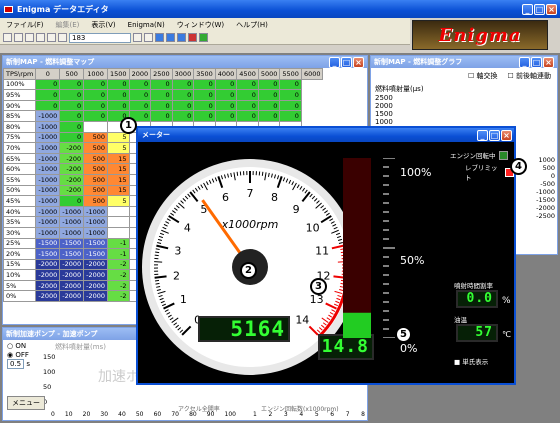 Image resolution: width=560 pixels, height=423 pixels. Describe the element at coordinates (471, 361) in the screenshot. I see `single-display-checkbox: ■ 単氏表示` at that location.